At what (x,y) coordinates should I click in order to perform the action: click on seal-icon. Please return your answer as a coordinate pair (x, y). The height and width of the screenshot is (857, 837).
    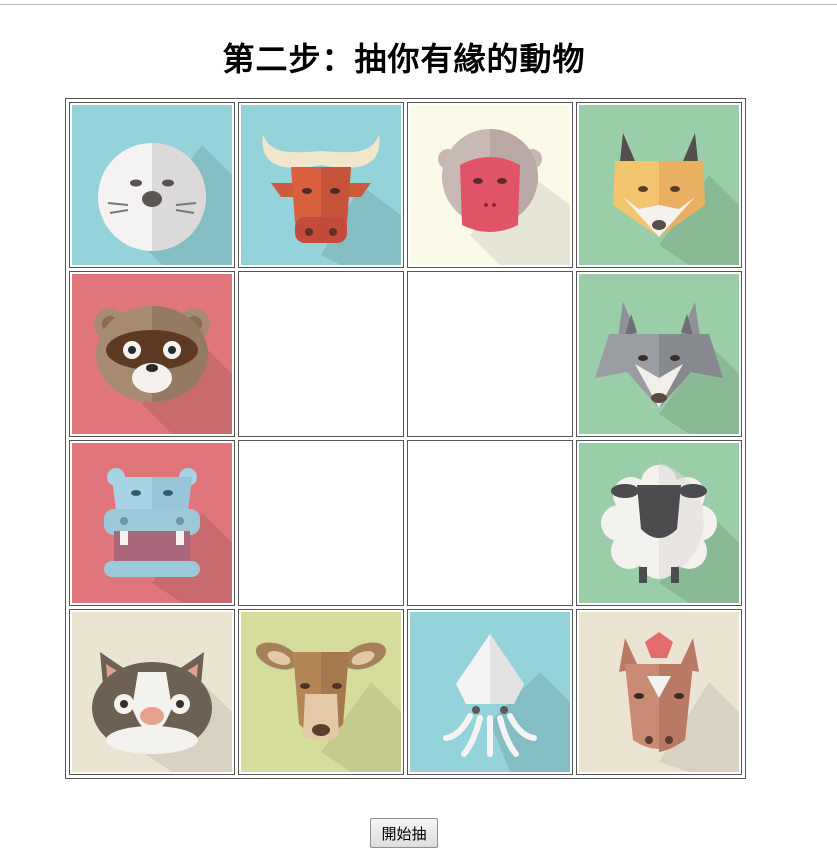
    Looking at the image, I should click on (152, 185).